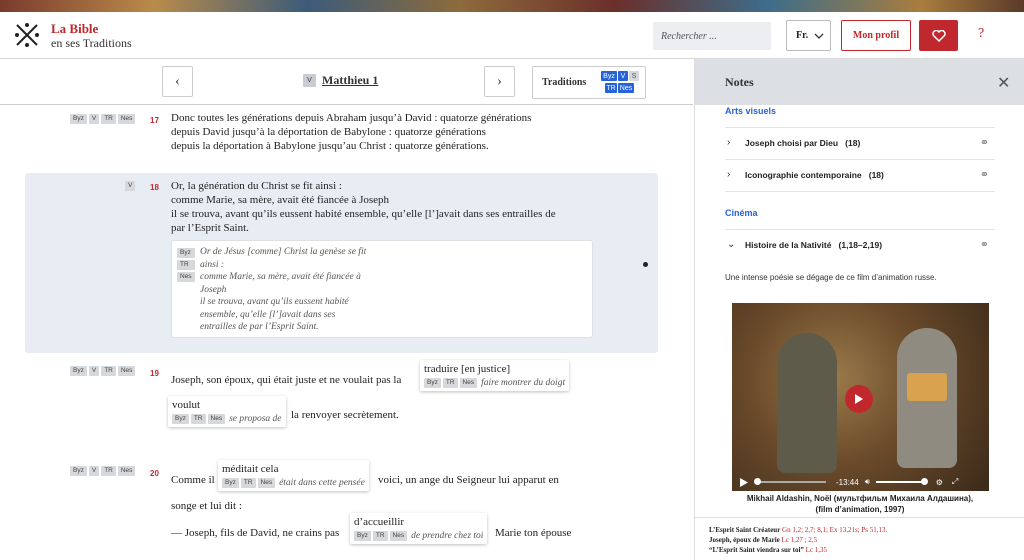 Image resolution: width=1024 pixels, height=560 pixels. What do you see at coordinates (1003, 83) in the screenshot?
I see `close-icon: ✕` at bounding box center [1003, 83].